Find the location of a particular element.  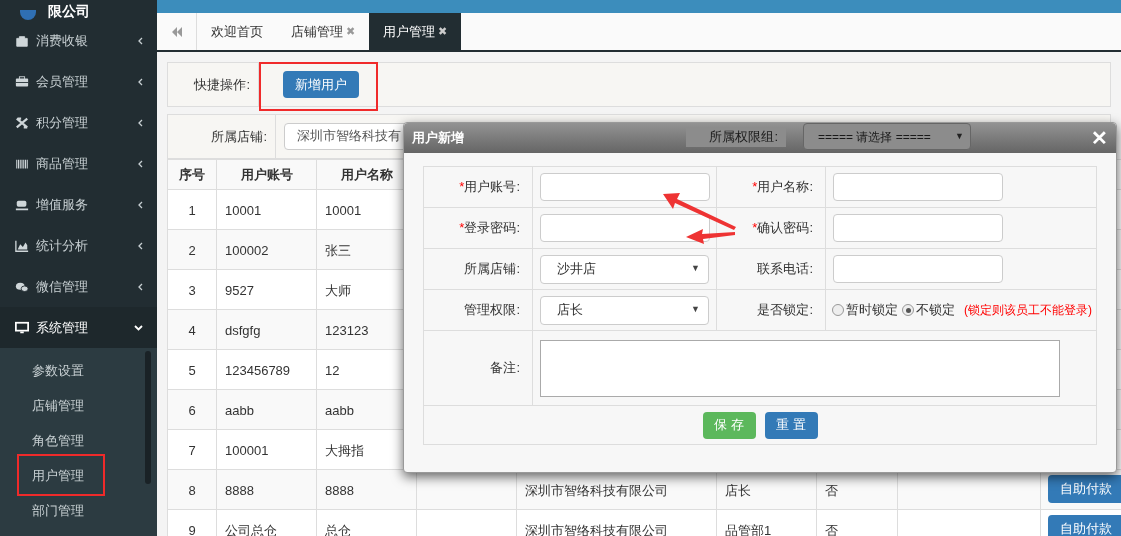

table-cell: 100001 is located at coordinates (266, 449).